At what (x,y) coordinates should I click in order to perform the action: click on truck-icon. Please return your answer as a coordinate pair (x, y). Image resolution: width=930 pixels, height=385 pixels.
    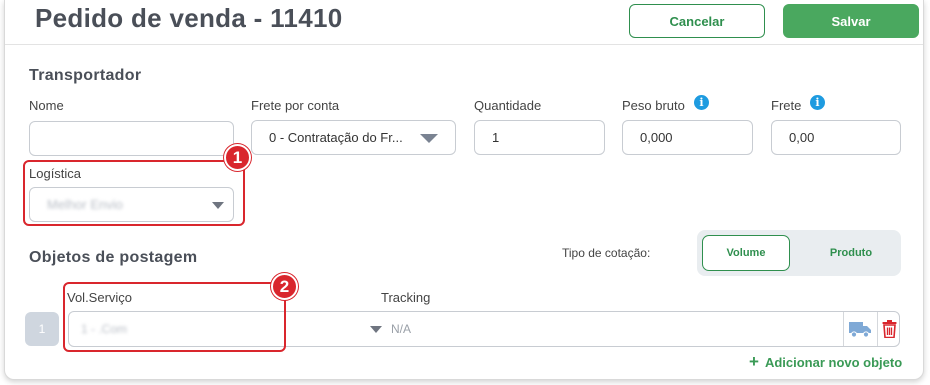
    Looking at the image, I should click on (860, 329).